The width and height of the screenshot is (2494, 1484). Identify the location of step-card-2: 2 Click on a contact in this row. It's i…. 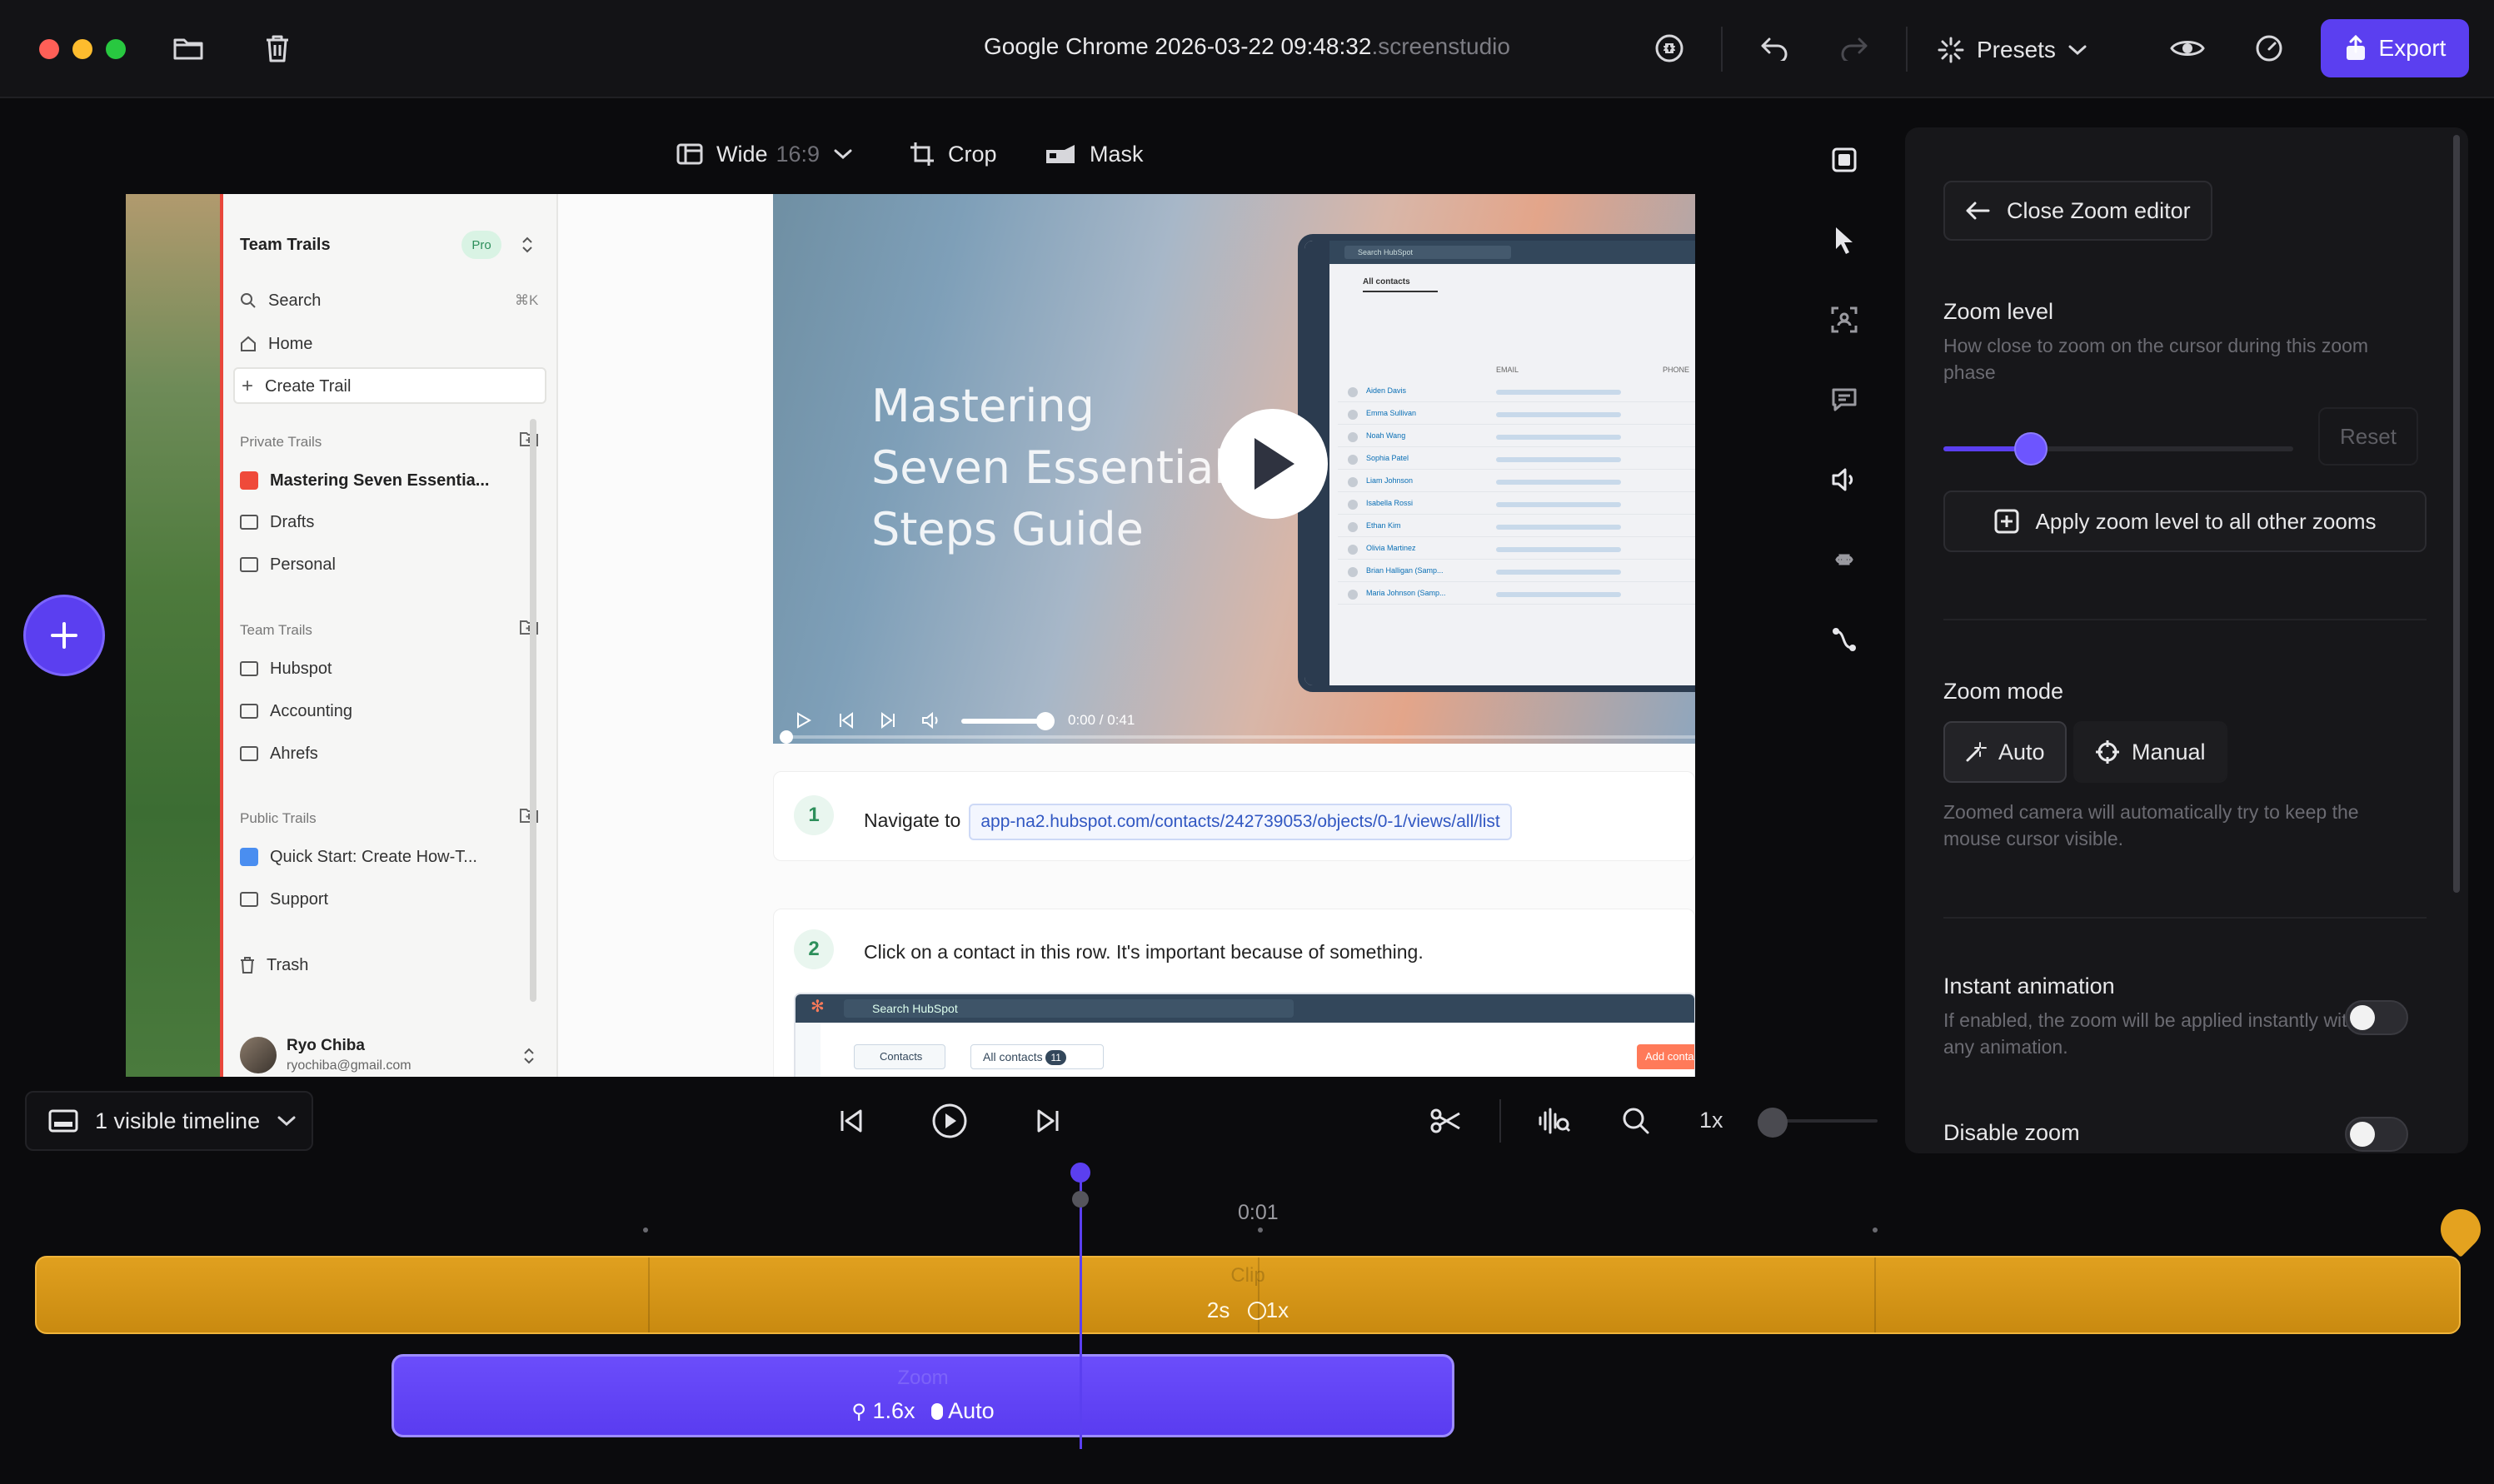
(1234, 993).